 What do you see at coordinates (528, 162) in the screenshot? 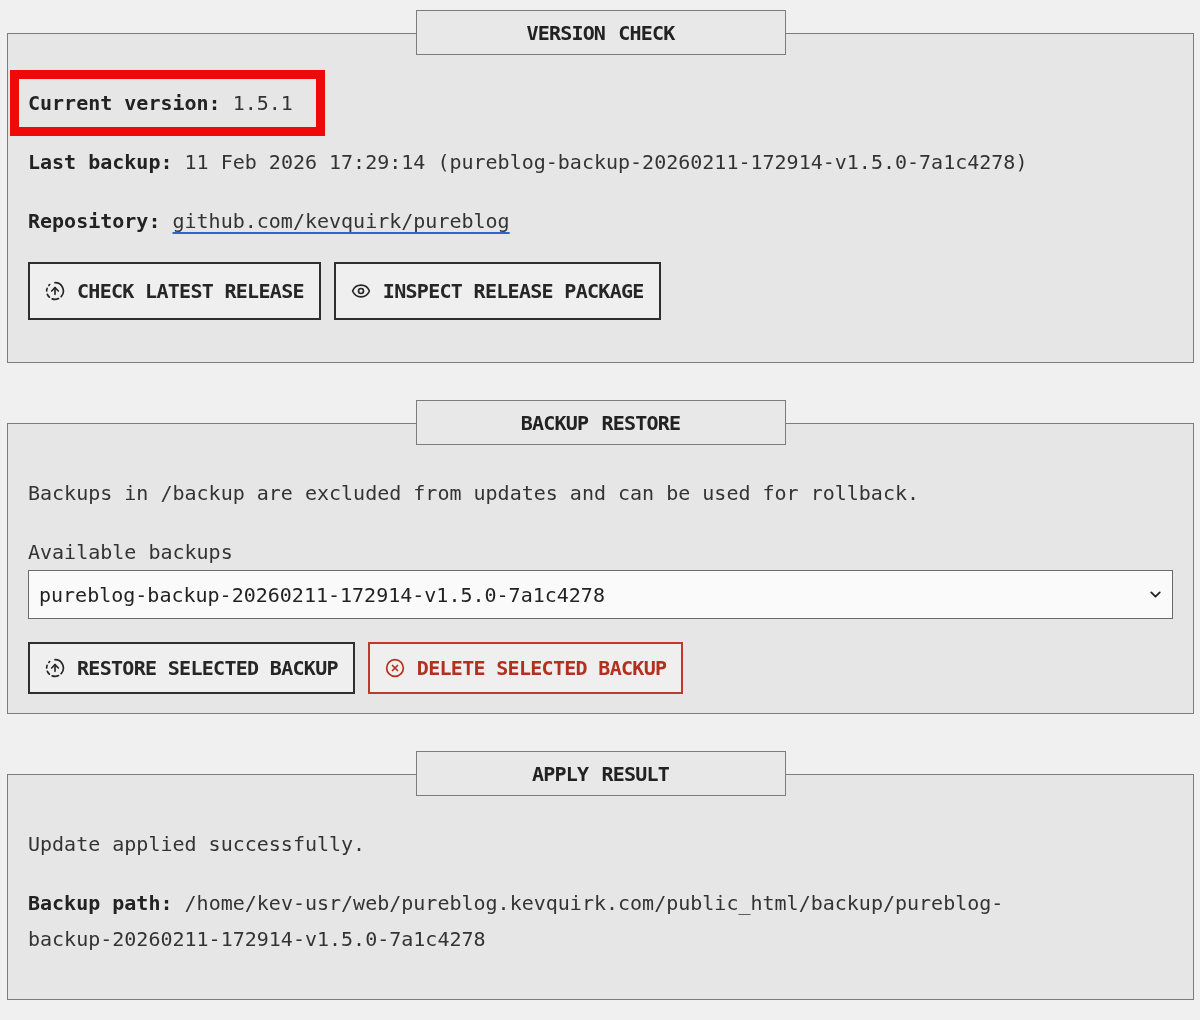
I see `field-text: Last backup: 11 Feb 2026 17:29:14 (pureblog-backup-20260211-172914-v1.5.0-7a1c4278)` at bounding box center [528, 162].